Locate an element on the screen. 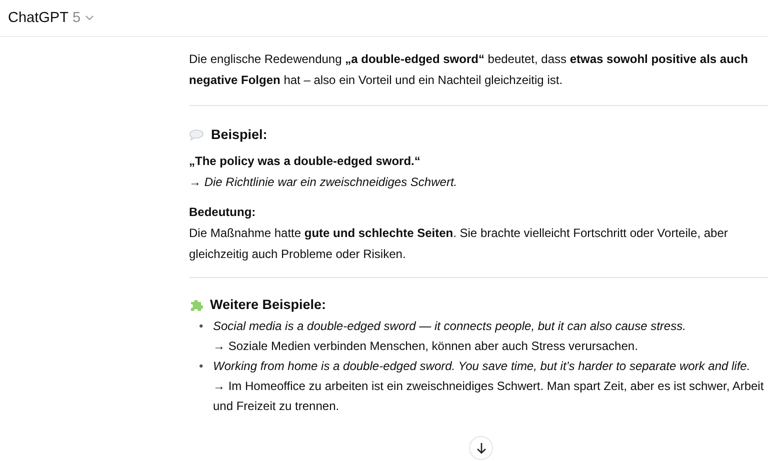  chevron-down-icon is located at coordinates (89, 18).